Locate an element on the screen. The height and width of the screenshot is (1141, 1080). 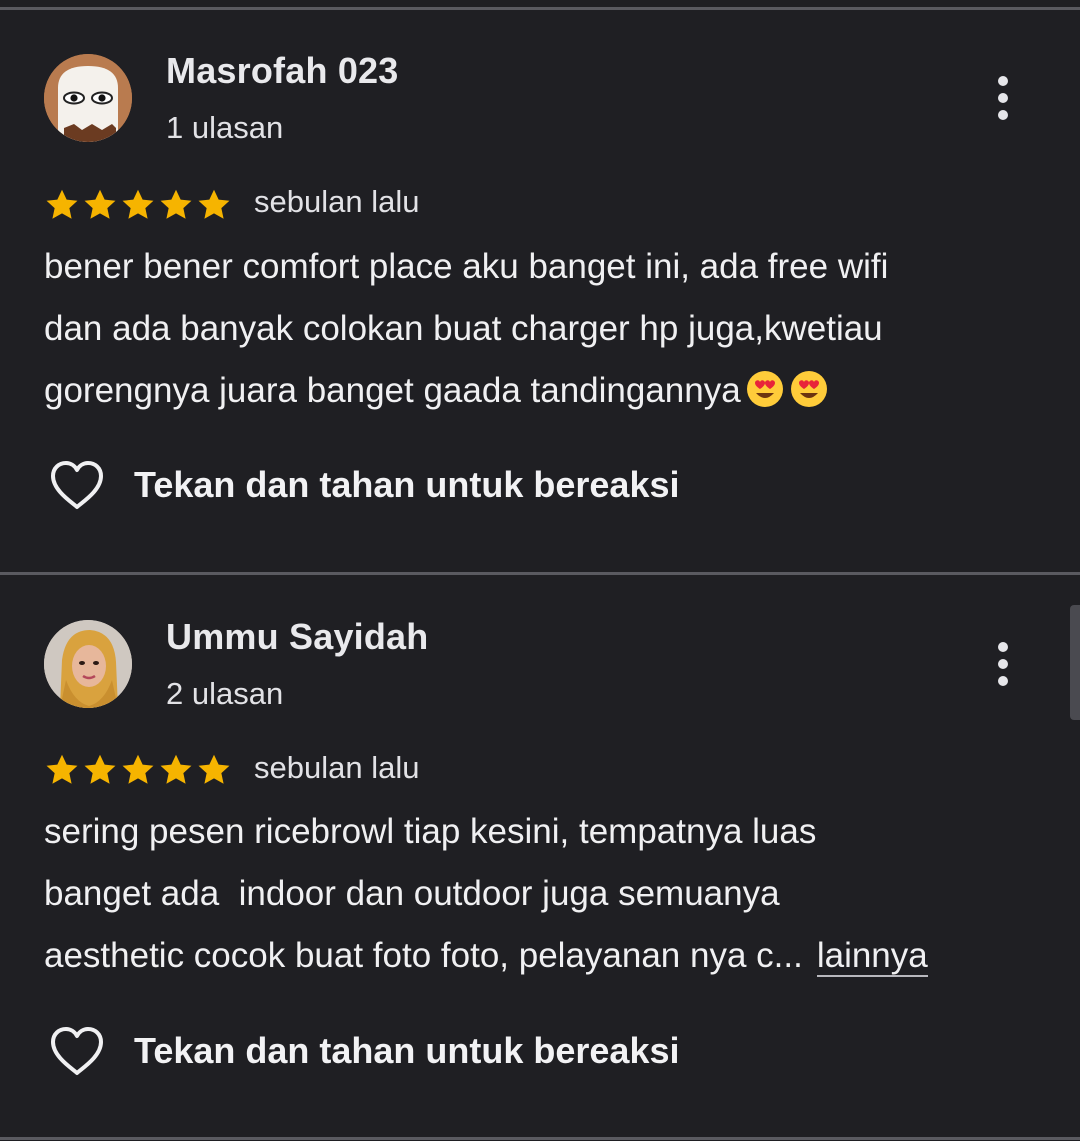
star-rating is located at coordinates (138, 770).